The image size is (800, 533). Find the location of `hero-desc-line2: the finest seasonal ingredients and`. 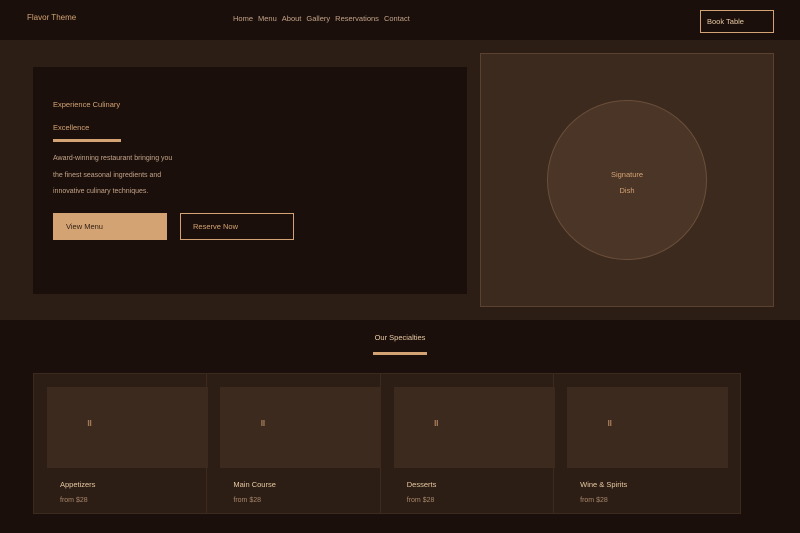

hero-desc-line2: the finest seasonal ingredients and is located at coordinates (107, 175).